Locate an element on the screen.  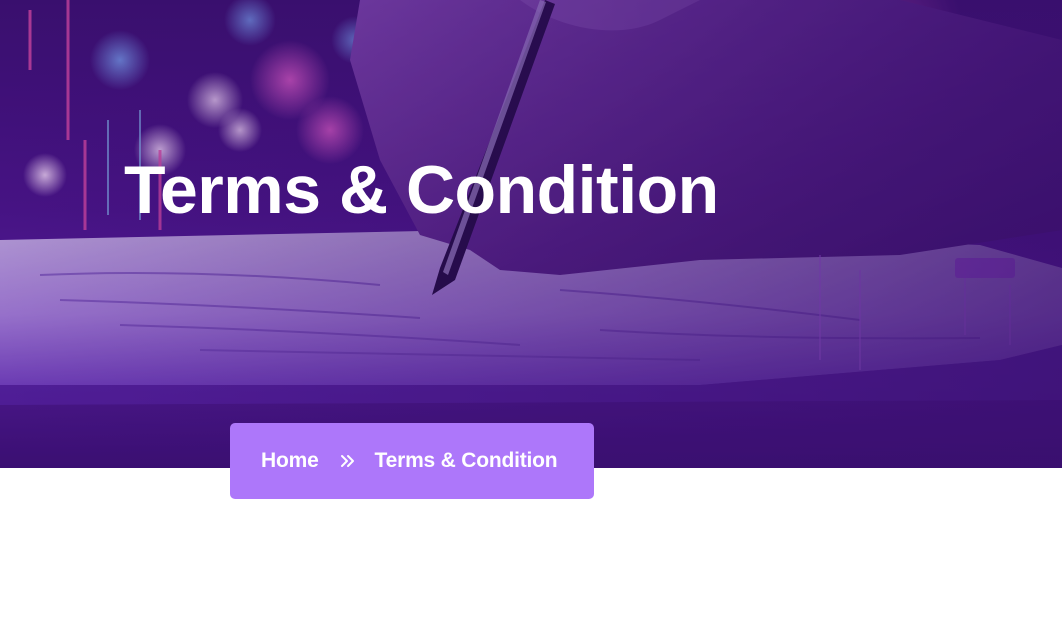
breadcrumb: Home Terms & Condition is located at coordinates (412, 461).